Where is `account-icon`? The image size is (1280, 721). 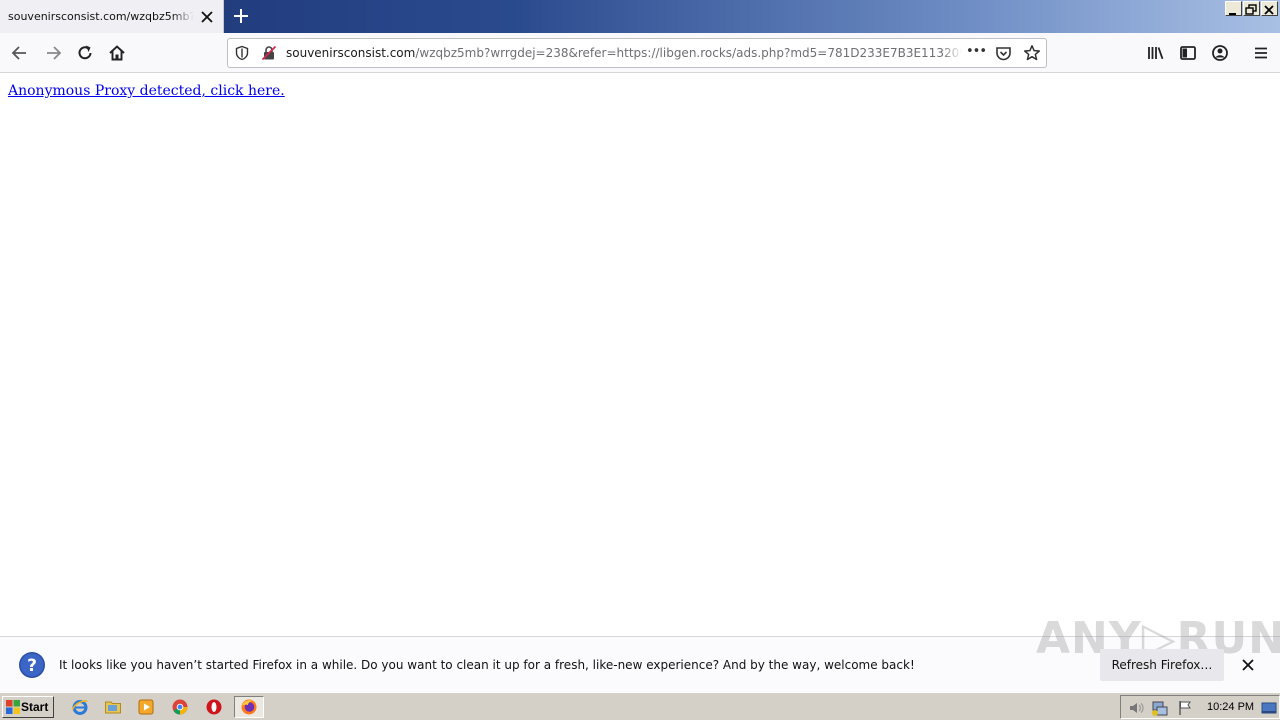
account-icon is located at coordinates (1220, 53).